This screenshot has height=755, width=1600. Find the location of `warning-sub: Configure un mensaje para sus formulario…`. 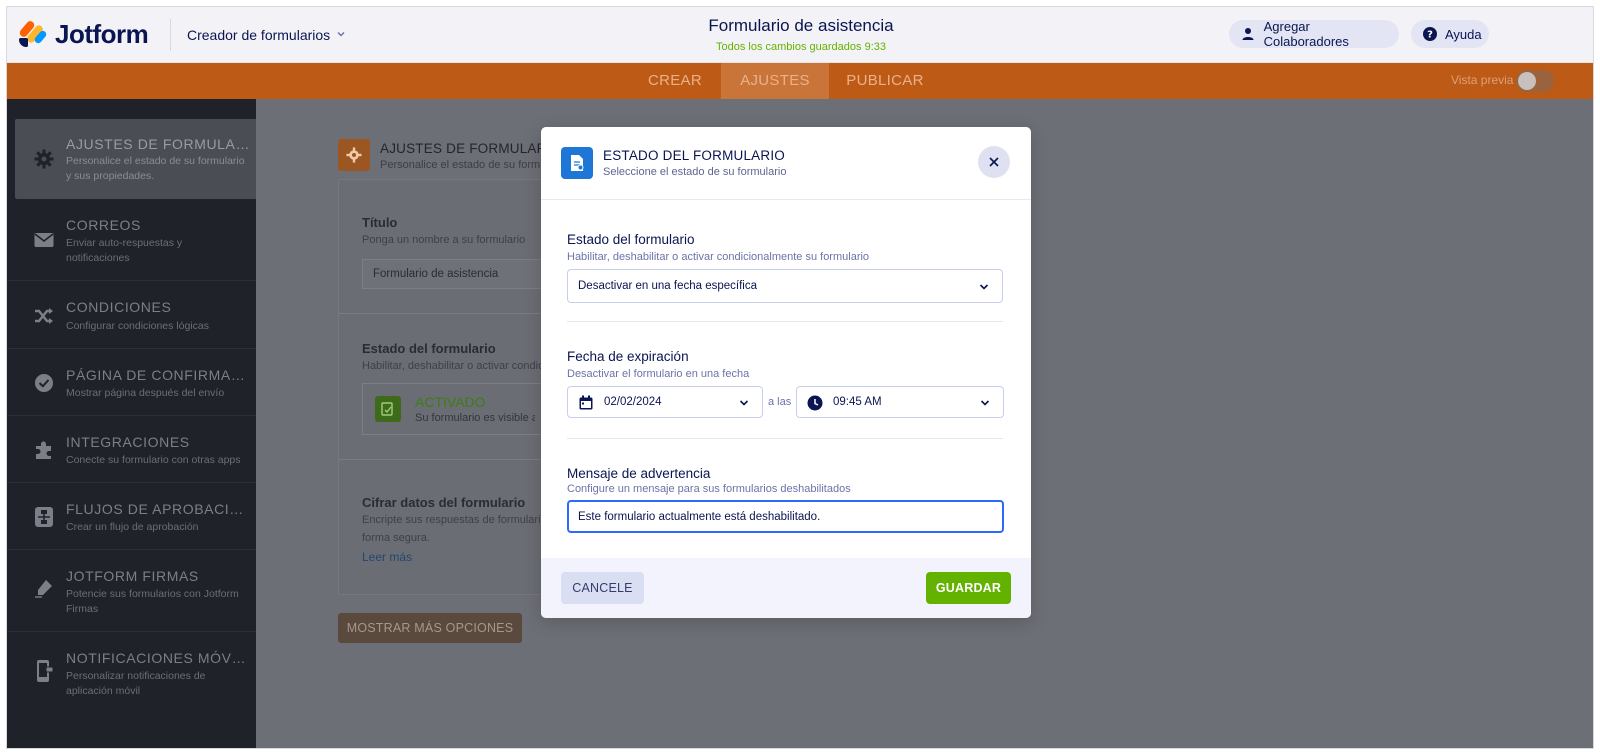

warning-sub: Configure un mensaje para sus formulario… is located at coordinates (709, 489).